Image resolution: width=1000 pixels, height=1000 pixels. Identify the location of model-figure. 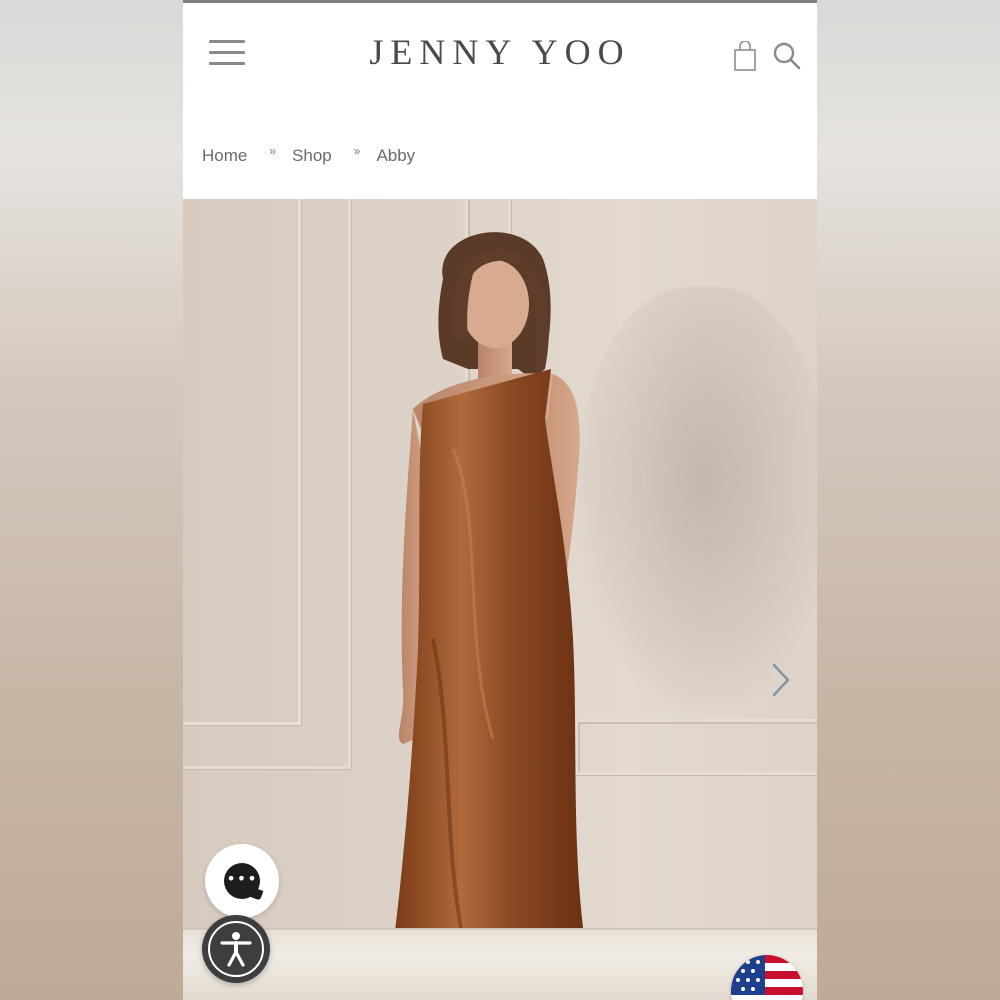
(490, 616).